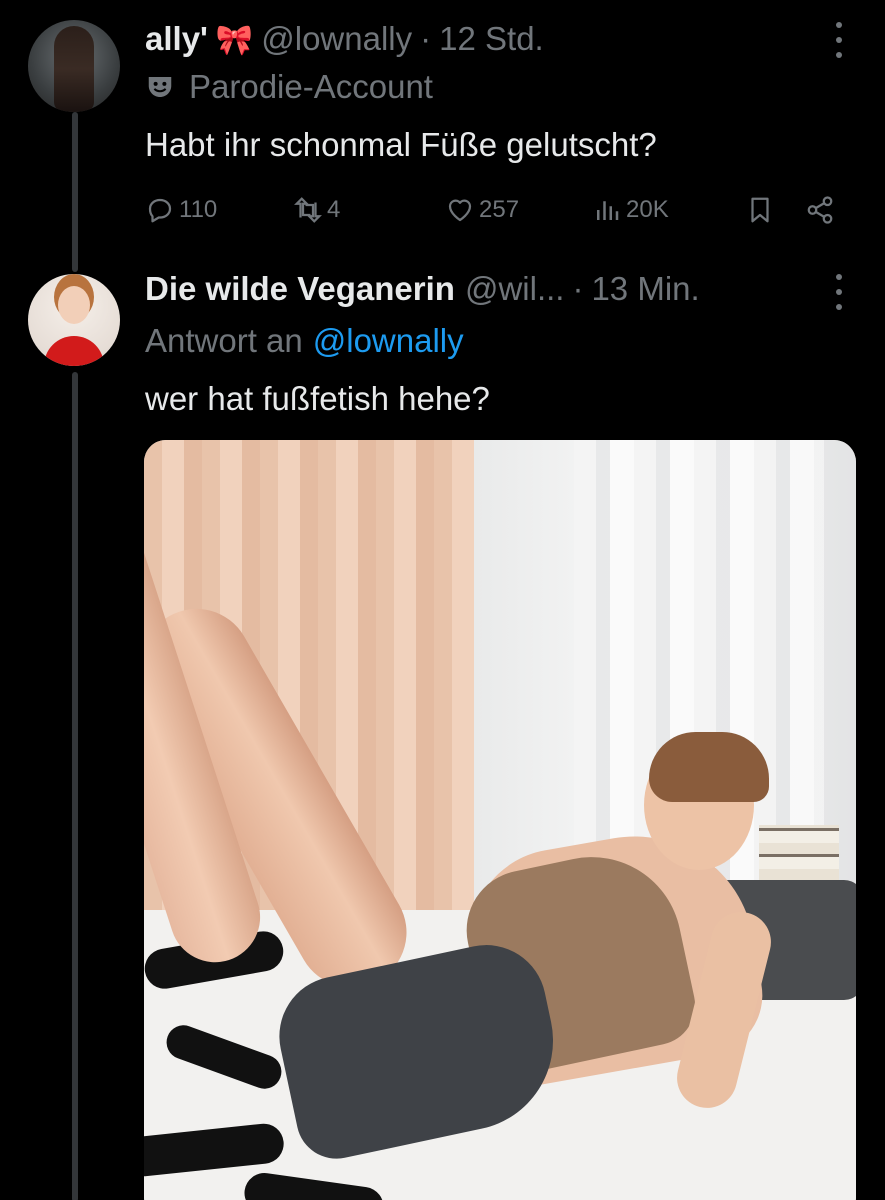 This screenshot has height=1200, width=885. What do you see at coordinates (499, 209) in the screenshot?
I see `like-count: 257` at bounding box center [499, 209].